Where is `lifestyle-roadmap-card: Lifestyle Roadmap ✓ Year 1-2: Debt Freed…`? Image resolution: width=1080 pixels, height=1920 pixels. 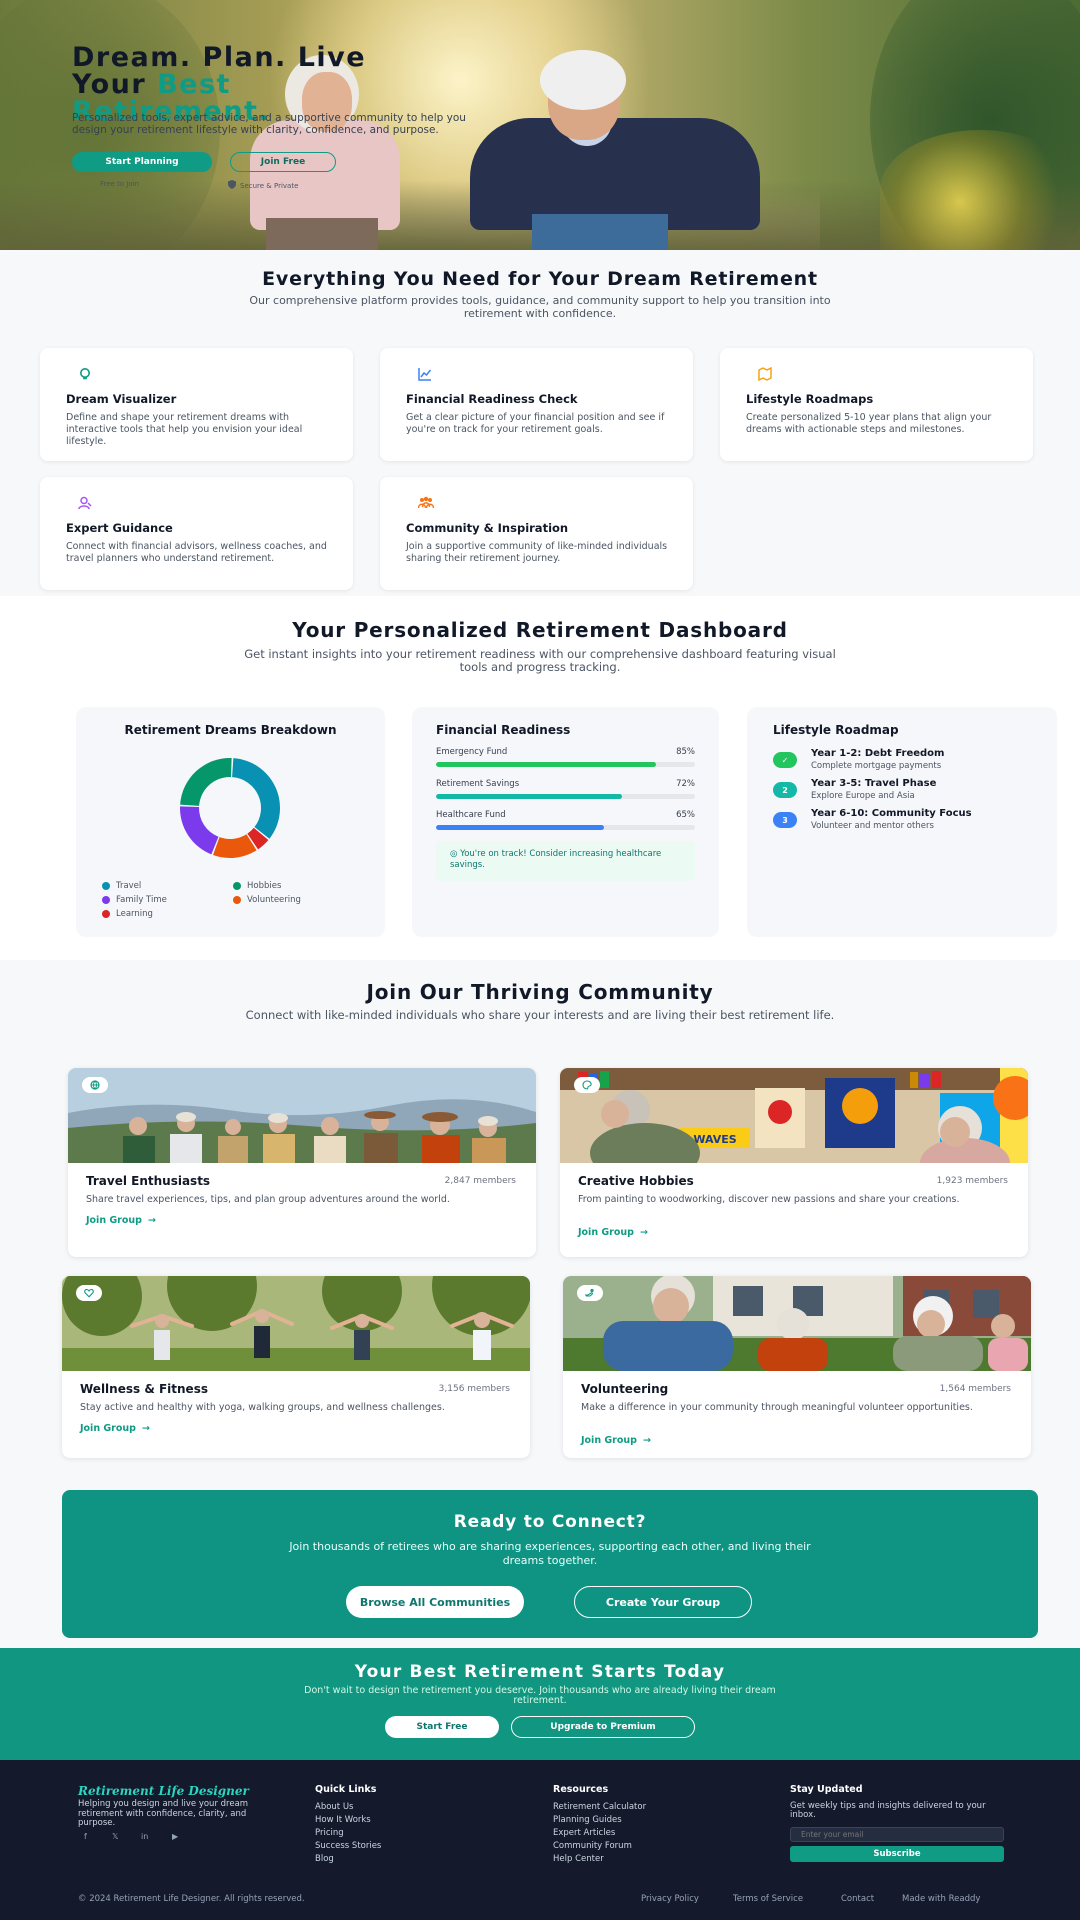
lifestyle-roadmap-card: Lifestyle Roadmap ✓ Year 1-2: Debt Freed… is located at coordinates (902, 822).